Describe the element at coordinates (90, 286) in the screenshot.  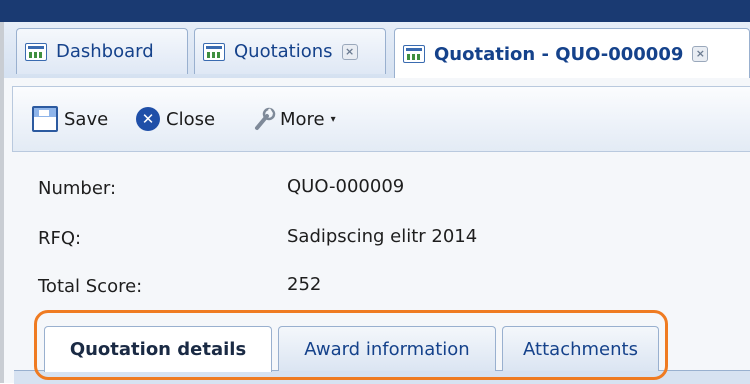
I see `total-score-label: Total Score:` at that location.